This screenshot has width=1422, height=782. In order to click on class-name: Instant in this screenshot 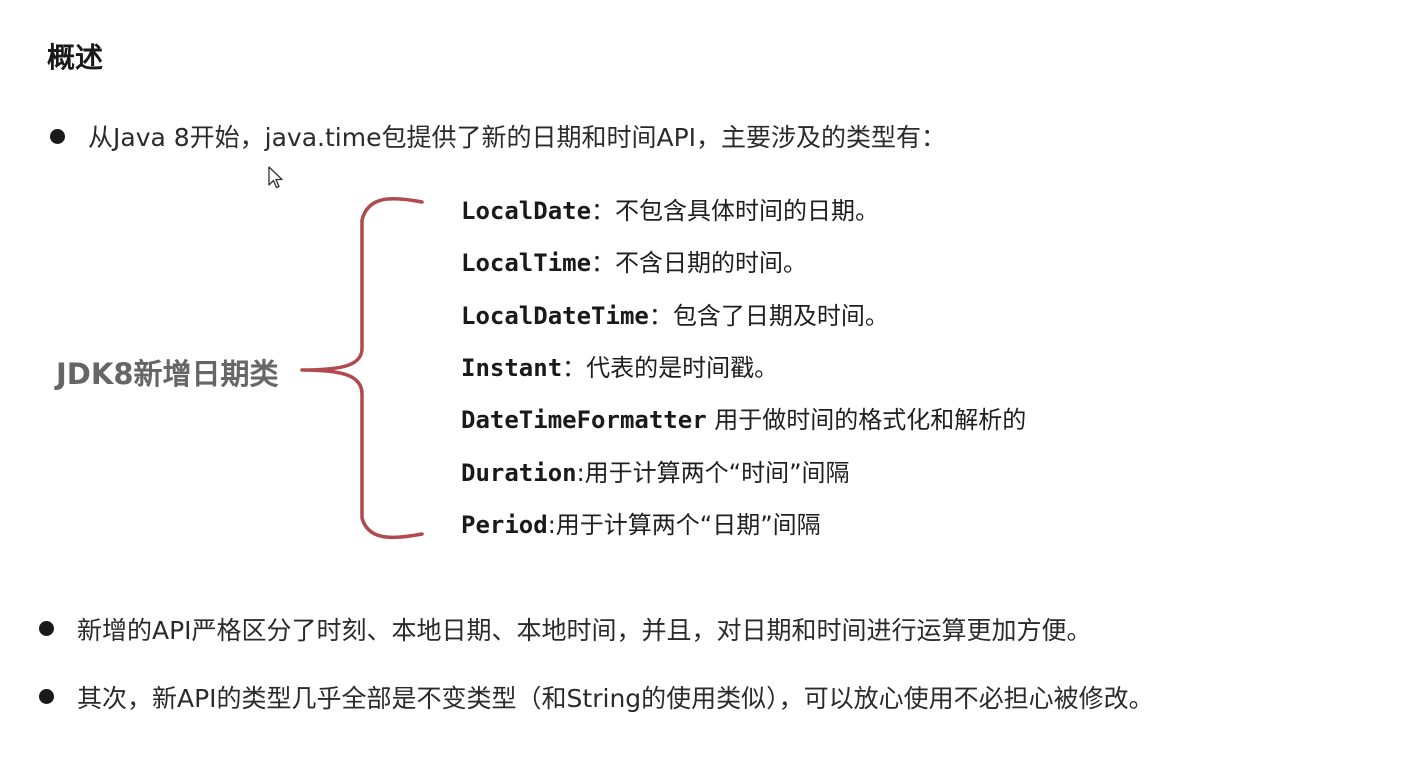, I will do `click(512, 368)`.